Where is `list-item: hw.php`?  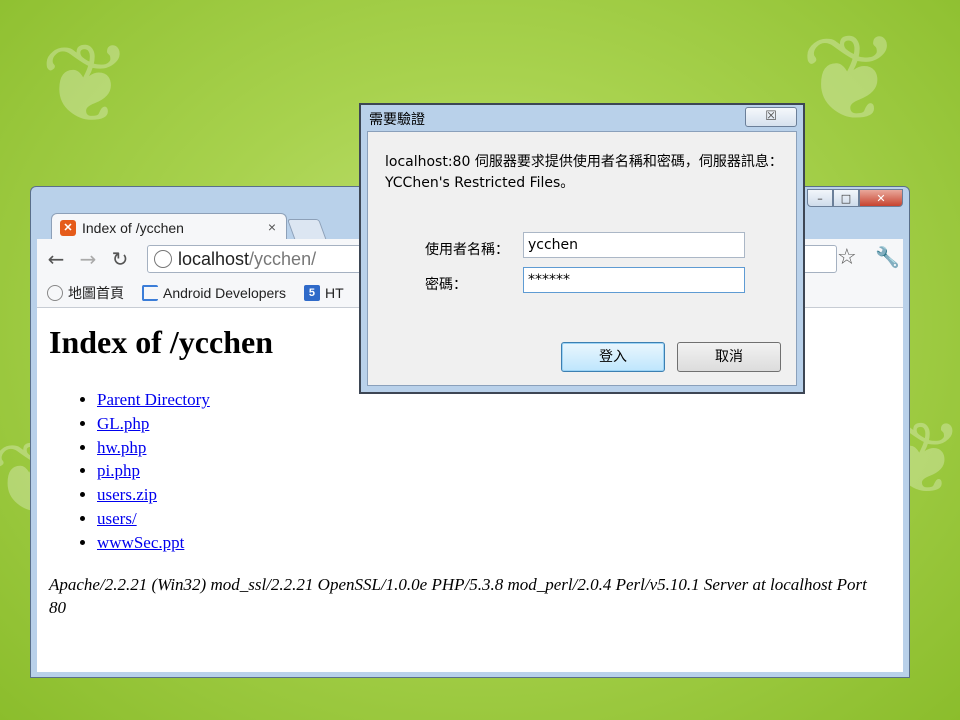
list-item: hw.php is located at coordinates (153, 448).